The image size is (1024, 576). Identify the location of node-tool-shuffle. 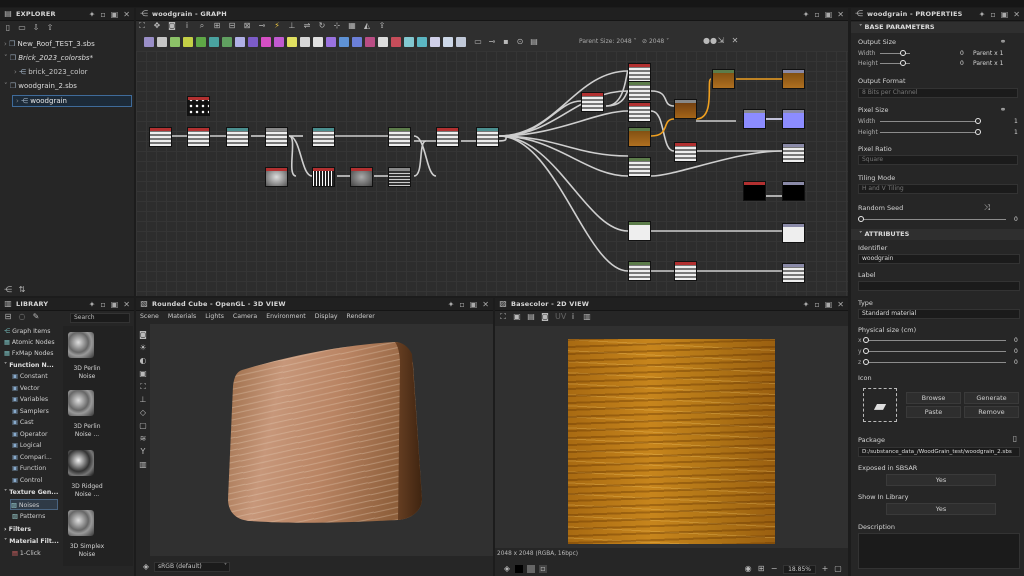
(370, 42).